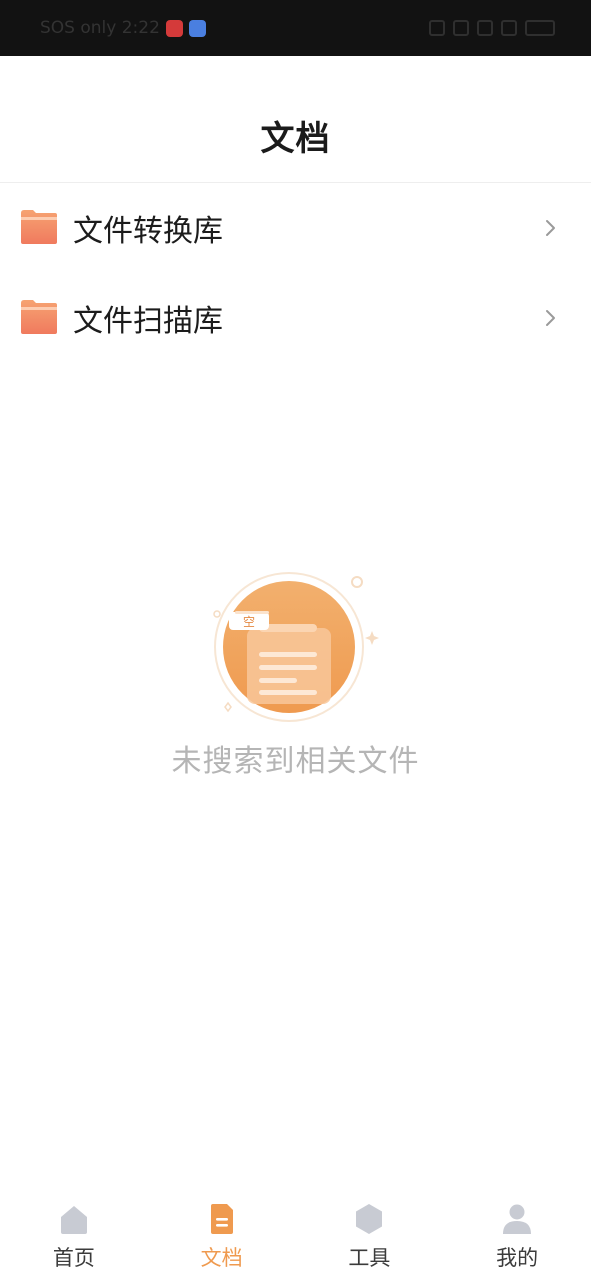 This screenshot has height=1280, width=591. Describe the element at coordinates (73, 1258) in the screenshot. I see `nav-label: 首页` at that location.